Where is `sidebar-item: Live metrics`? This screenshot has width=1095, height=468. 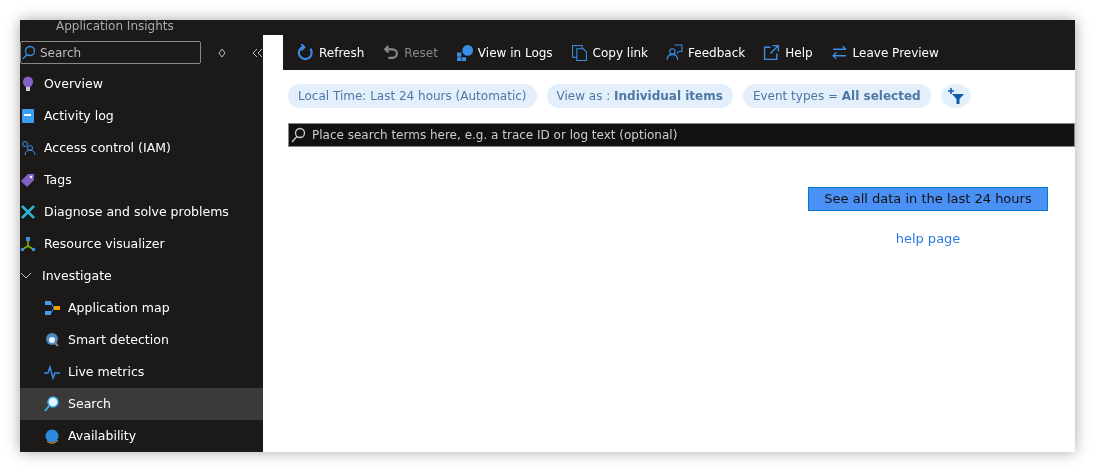 sidebar-item: Live metrics is located at coordinates (141, 372).